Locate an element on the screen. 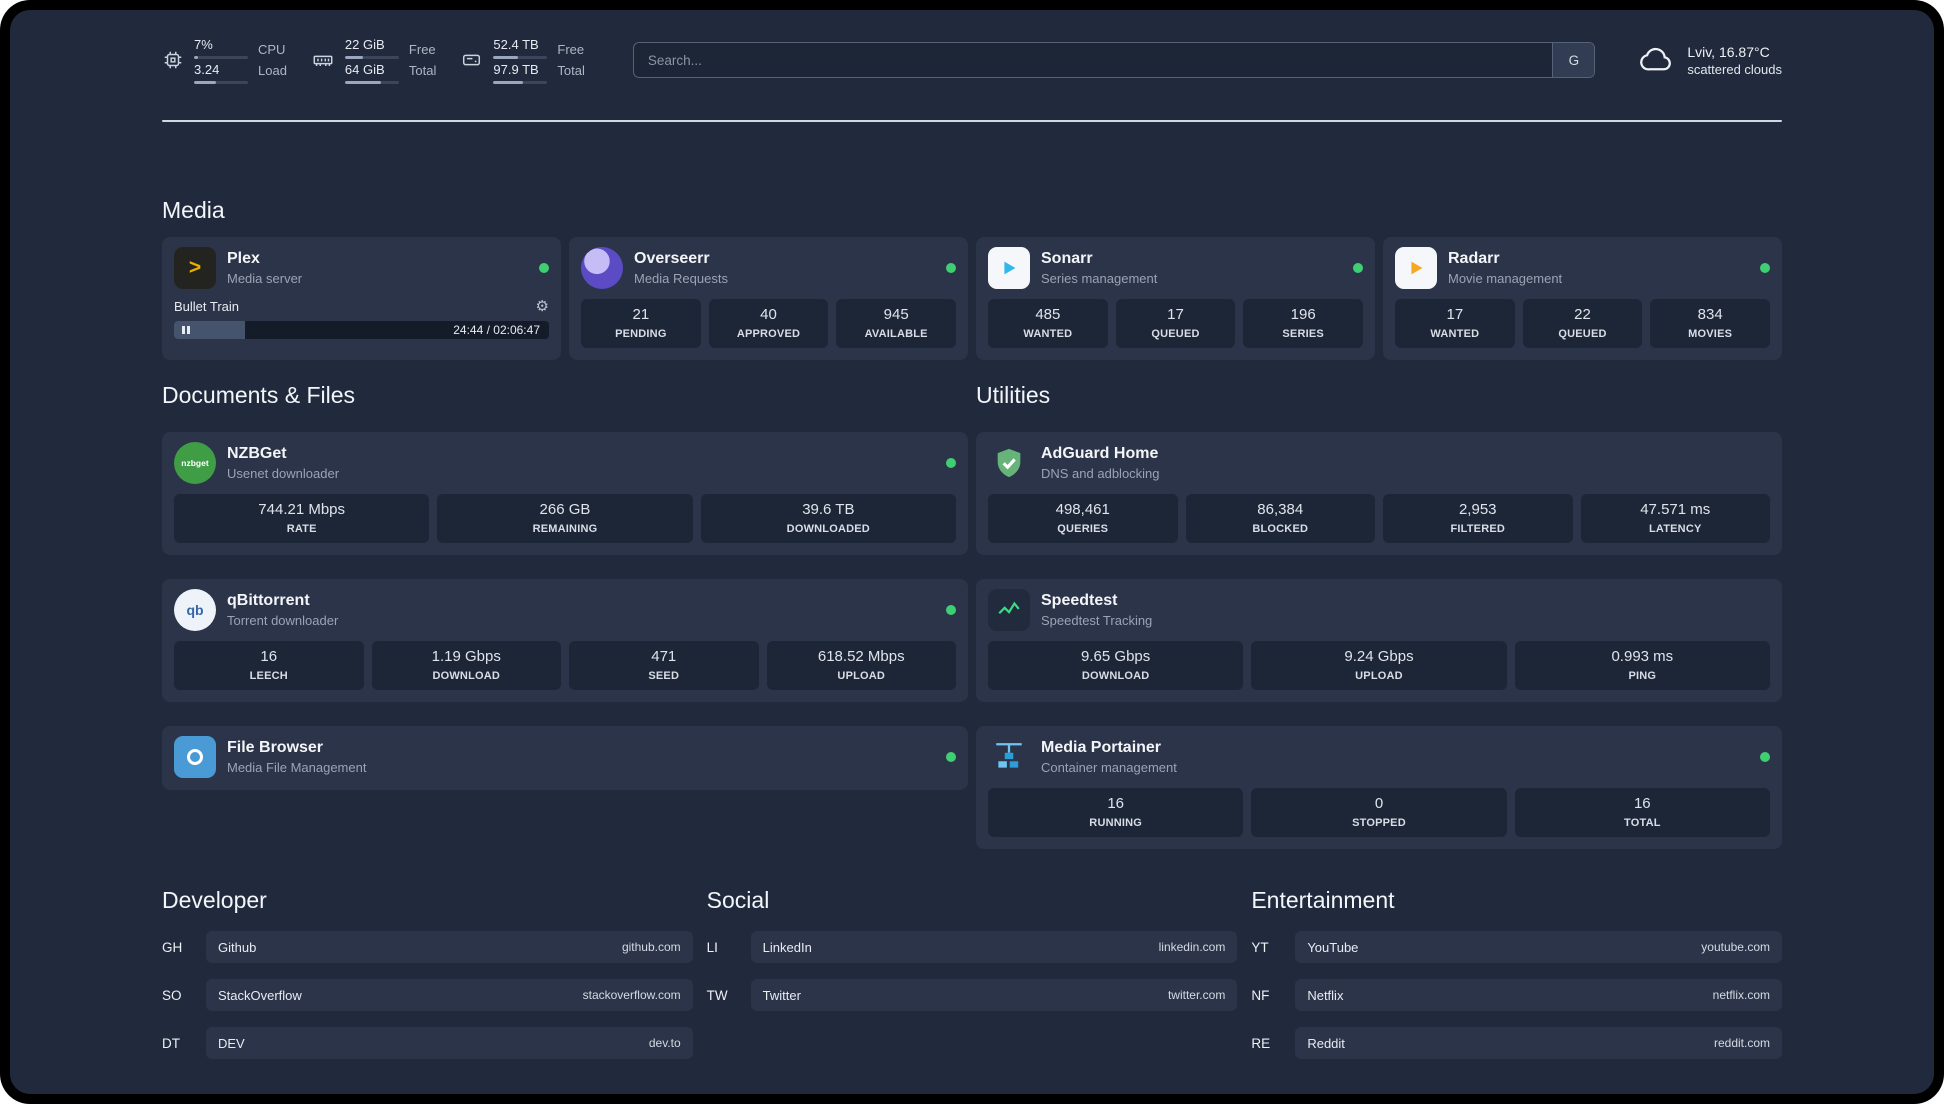 The height and width of the screenshot is (1104, 1944). service-subtitle: Series management is located at coordinates (1099, 278).